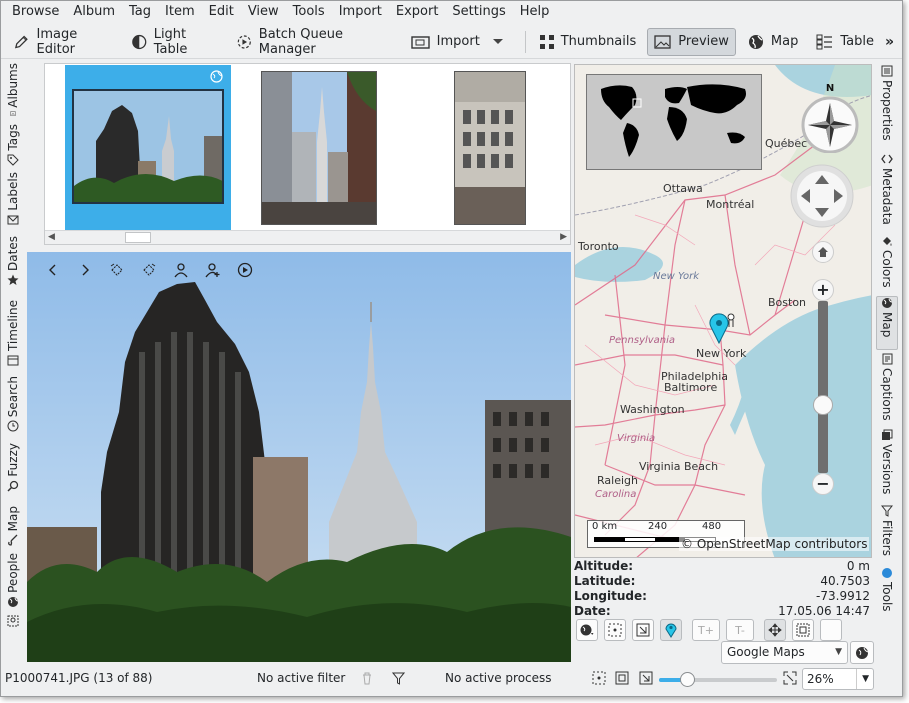 Image resolution: width=909 pixels, height=703 pixels. Describe the element at coordinates (723, 596) in the screenshot. I see `longitude-row: Longitude: -73.9912` at that location.